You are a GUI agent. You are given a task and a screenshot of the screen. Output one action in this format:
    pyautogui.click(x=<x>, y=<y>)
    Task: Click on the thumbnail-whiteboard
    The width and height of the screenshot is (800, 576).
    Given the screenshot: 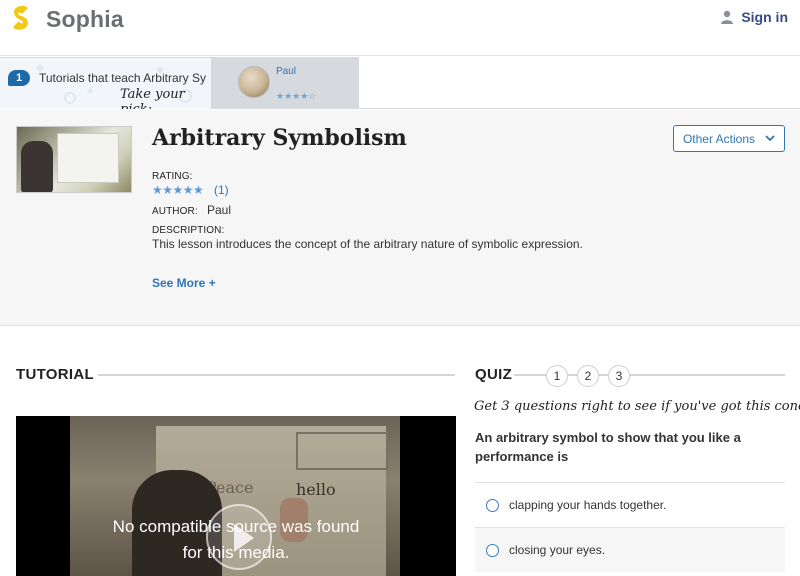 What is the action you would take?
    pyautogui.click(x=88, y=158)
    